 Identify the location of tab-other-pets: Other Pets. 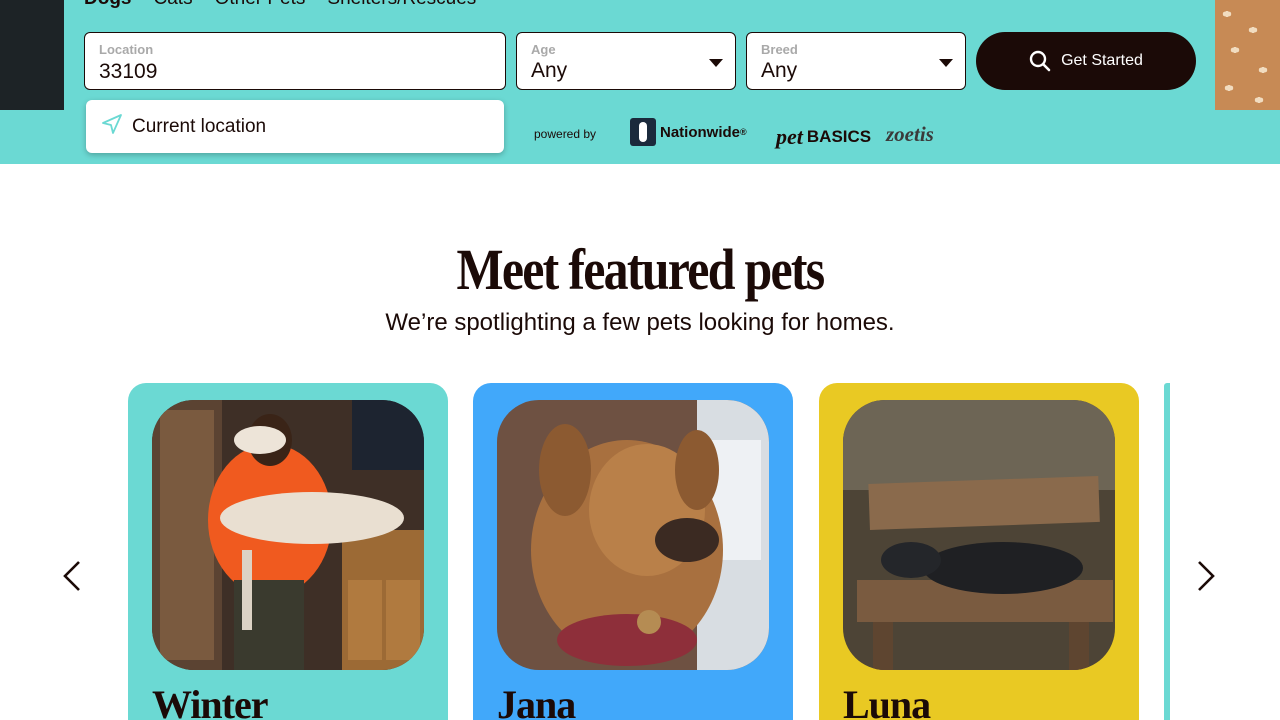
(260, 5).